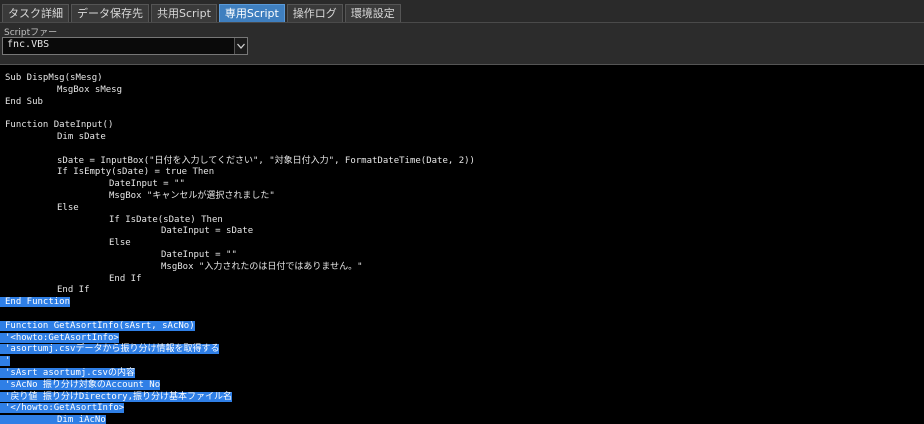 This screenshot has height=424, width=924. I want to click on code-line: Function GetAsortInfo(sAsrt, sAcNo), so click(462, 326).